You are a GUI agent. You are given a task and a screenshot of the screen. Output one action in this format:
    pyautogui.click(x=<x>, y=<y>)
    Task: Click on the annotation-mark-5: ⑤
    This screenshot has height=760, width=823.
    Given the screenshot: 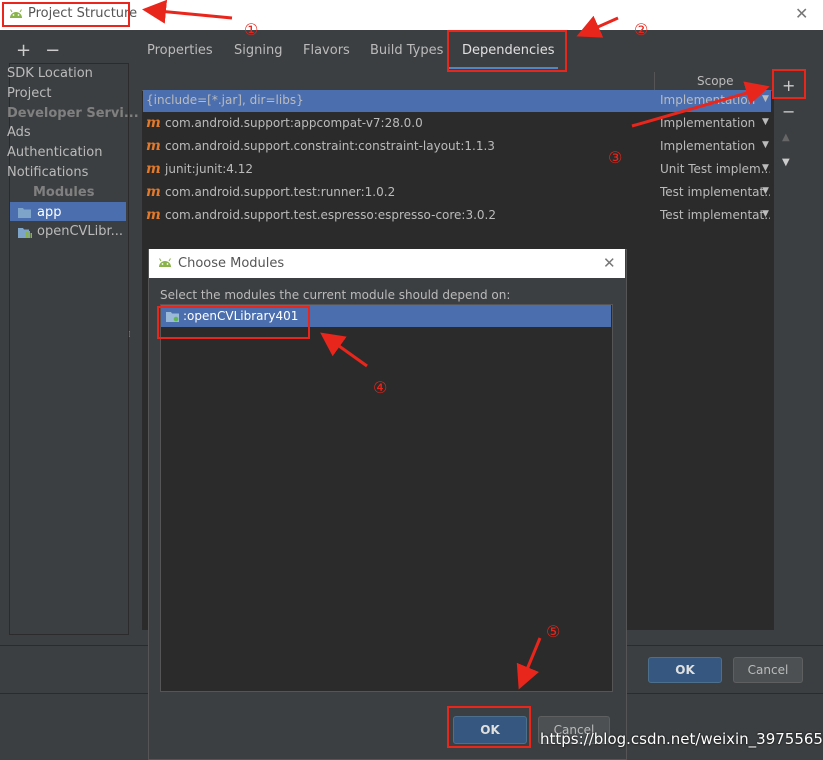 What is the action you would take?
    pyautogui.click(x=553, y=631)
    